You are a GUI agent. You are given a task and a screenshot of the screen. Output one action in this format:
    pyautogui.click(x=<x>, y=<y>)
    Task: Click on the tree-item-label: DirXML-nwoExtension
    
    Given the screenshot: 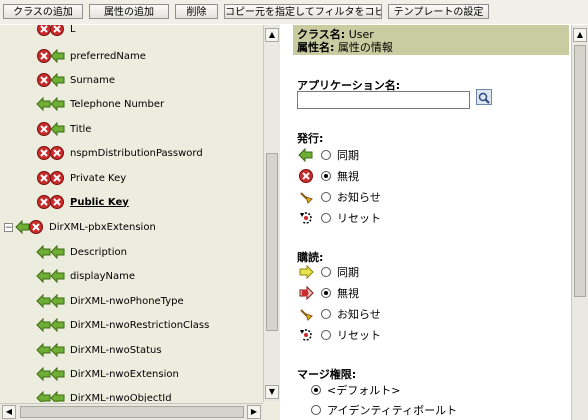 What is the action you would take?
    pyautogui.click(x=124, y=374)
    